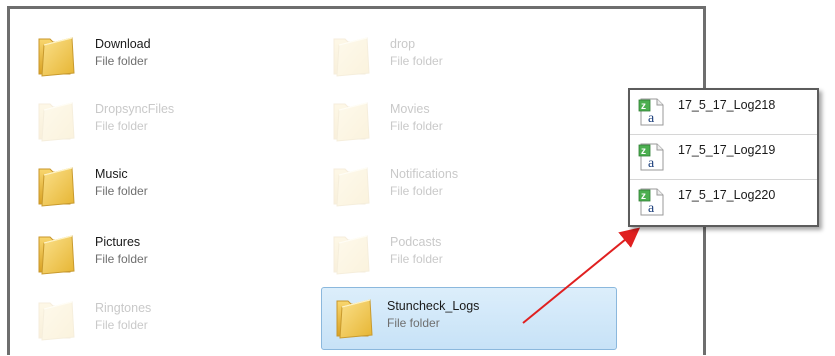 The height and width of the screenshot is (356, 835). What do you see at coordinates (111, 174) in the screenshot?
I see `folder-name: Music` at bounding box center [111, 174].